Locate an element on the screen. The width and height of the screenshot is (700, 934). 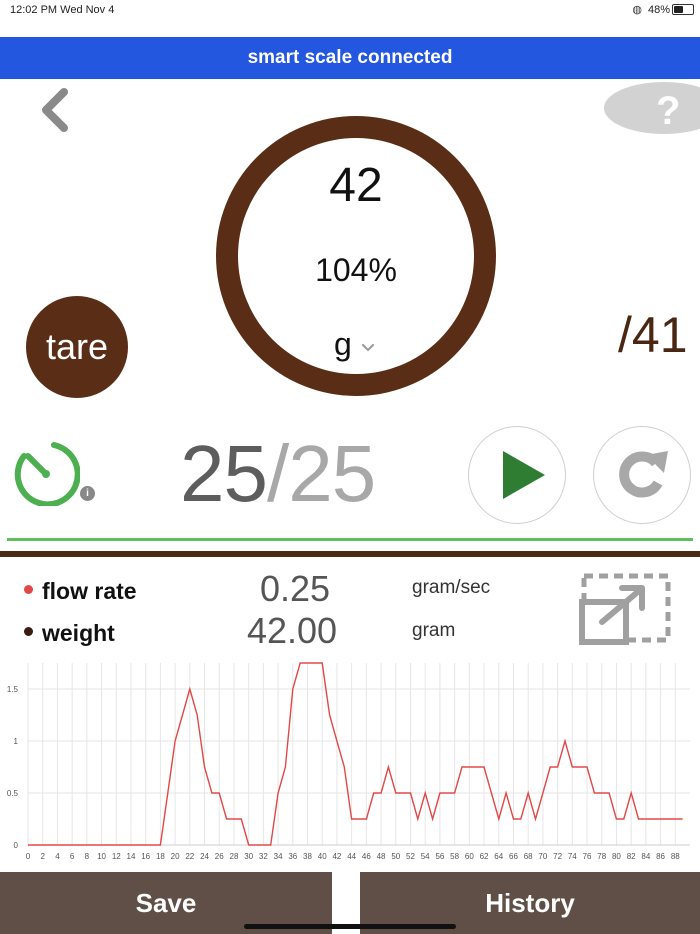
question-icon: ? is located at coordinates (652, 108).